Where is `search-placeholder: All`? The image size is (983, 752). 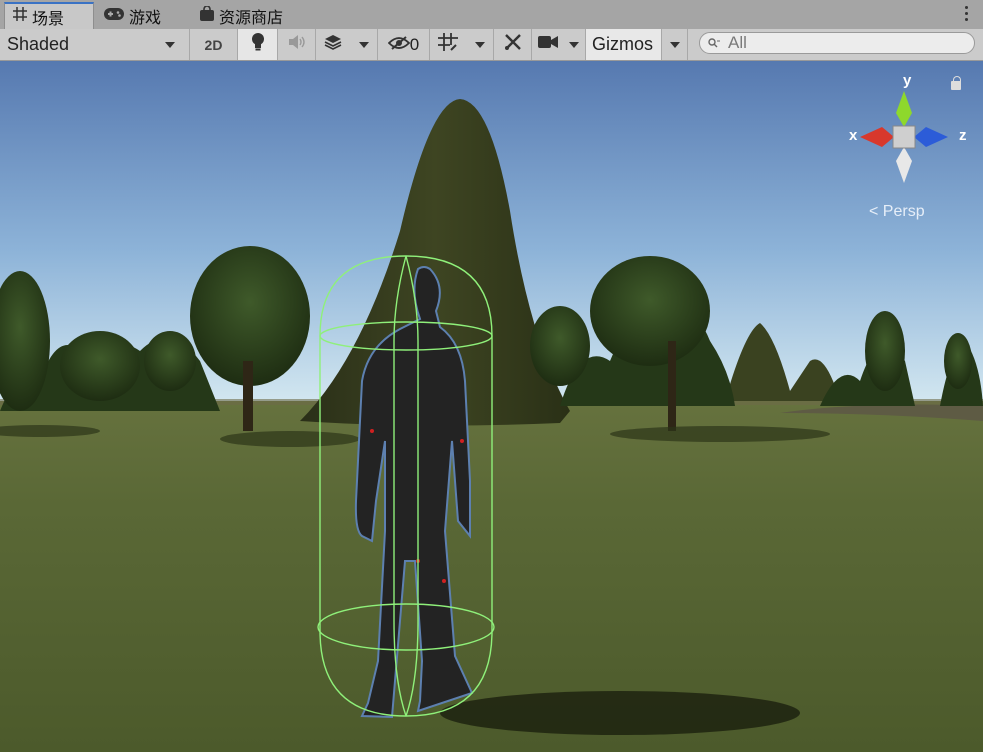 search-placeholder: All is located at coordinates (737, 42).